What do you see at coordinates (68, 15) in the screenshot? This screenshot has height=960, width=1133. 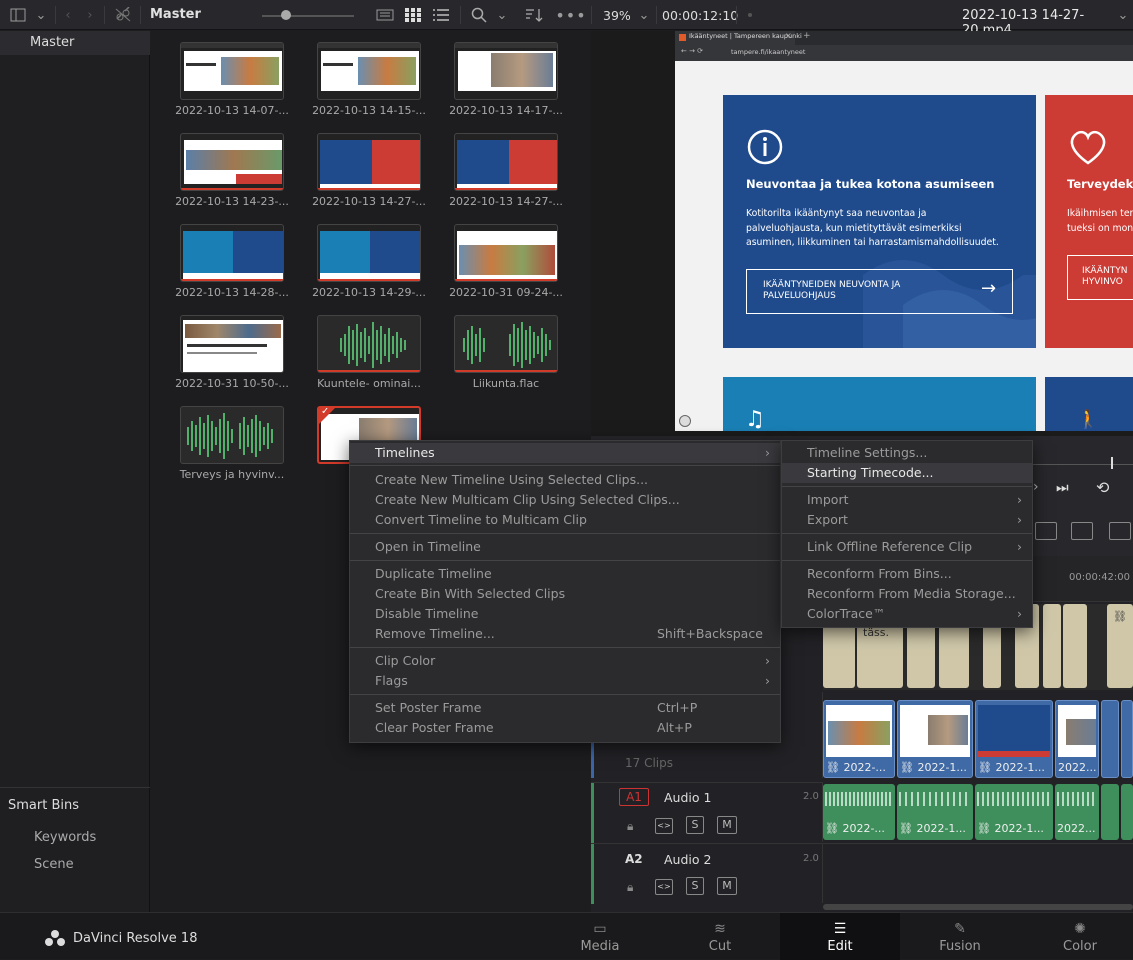 I see `back-icon: ‹` at bounding box center [68, 15].